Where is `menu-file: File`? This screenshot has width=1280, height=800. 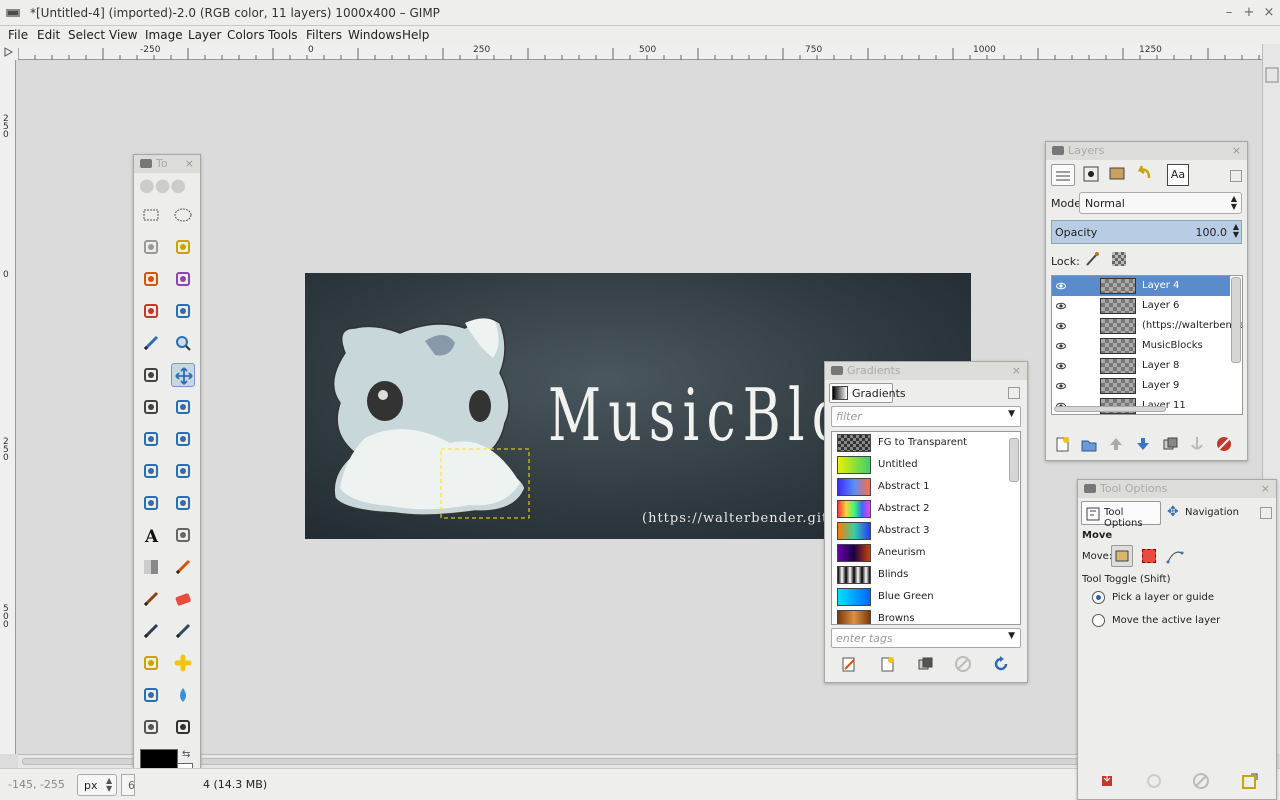 menu-file: File is located at coordinates (18, 35).